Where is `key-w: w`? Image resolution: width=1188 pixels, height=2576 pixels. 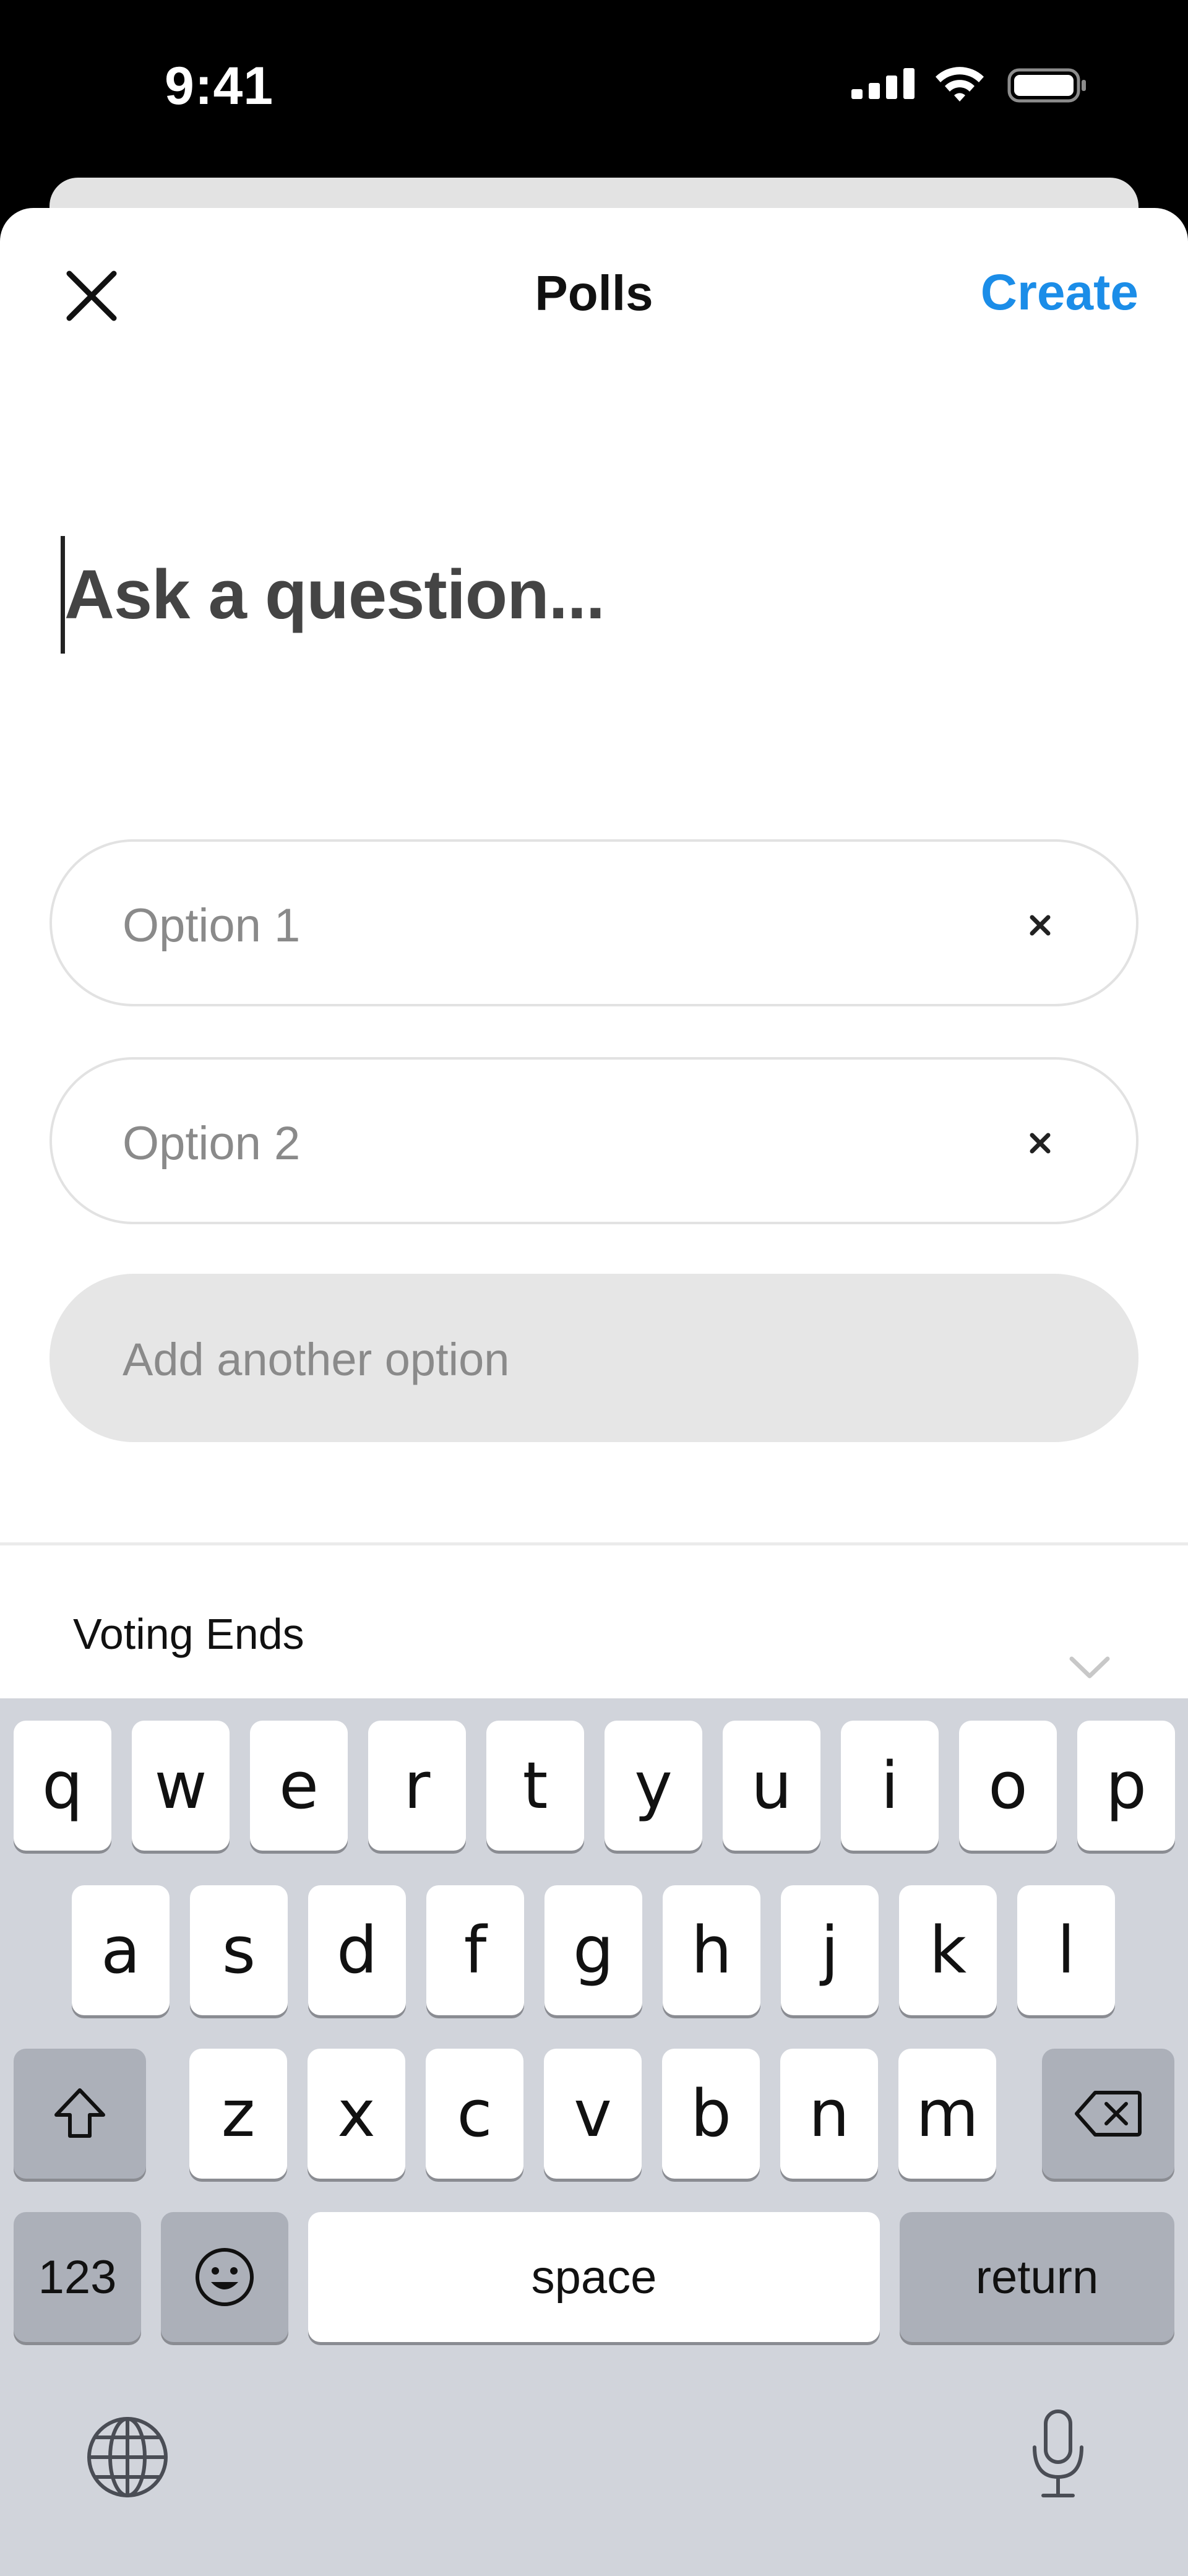
key-w: w is located at coordinates (181, 1786).